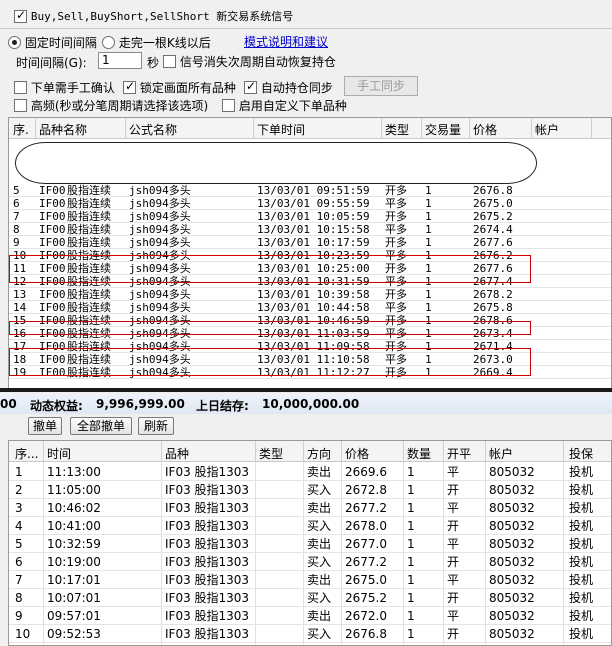  Describe the element at coordinates (153, 16) in the screenshot. I see `signal-type-checkbox: Buy,Sell,BuyShort,SellShort 新交易系统信号` at that location.